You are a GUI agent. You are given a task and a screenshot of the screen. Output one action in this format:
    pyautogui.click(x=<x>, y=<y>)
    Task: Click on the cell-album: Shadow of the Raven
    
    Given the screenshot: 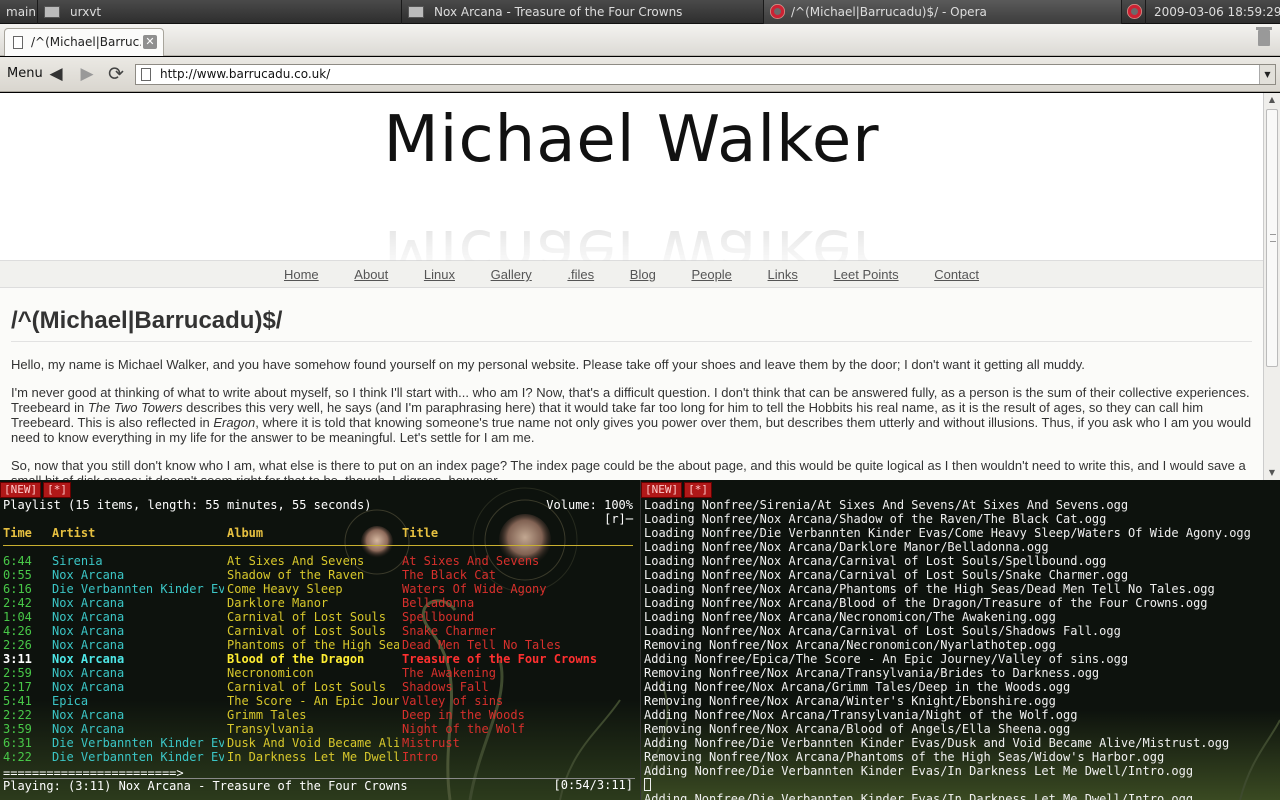 What is the action you would take?
    pyautogui.click(x=296, y=575)
    